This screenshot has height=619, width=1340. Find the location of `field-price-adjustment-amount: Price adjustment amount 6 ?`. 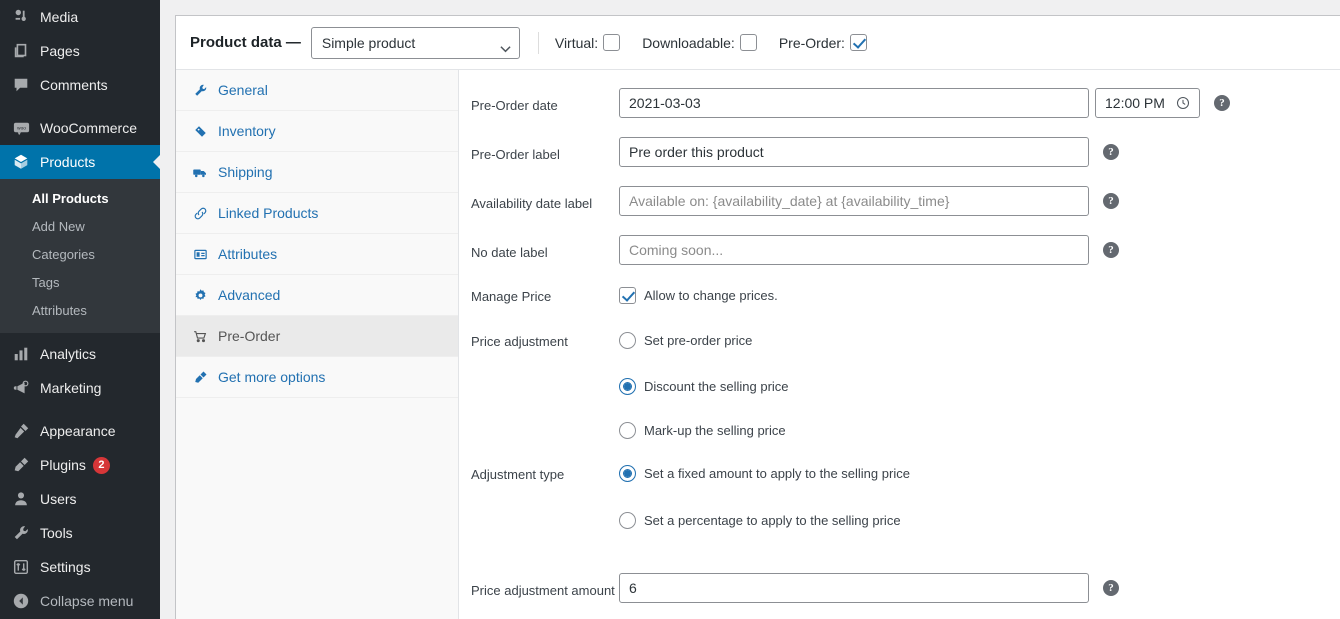

field-price-adjustment-amount: Price adjustment amount 6 ? is located at coordinates (899, 588).